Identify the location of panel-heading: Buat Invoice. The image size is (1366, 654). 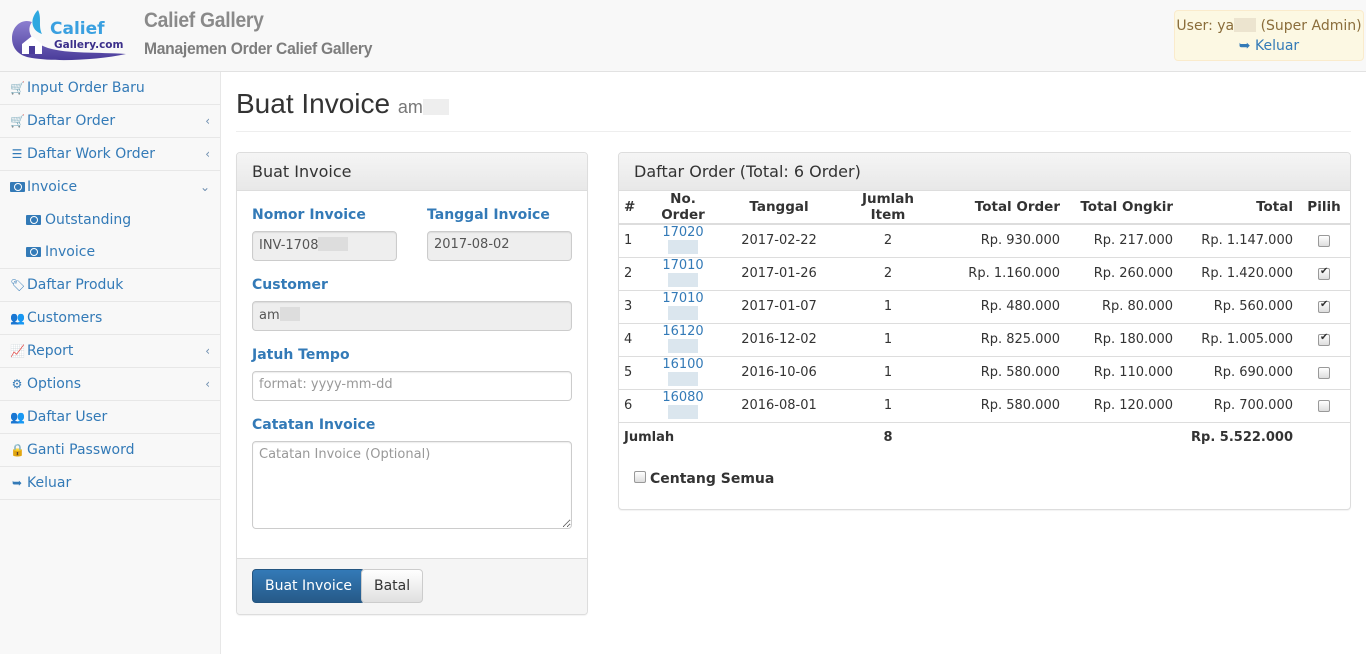
(412, 172).